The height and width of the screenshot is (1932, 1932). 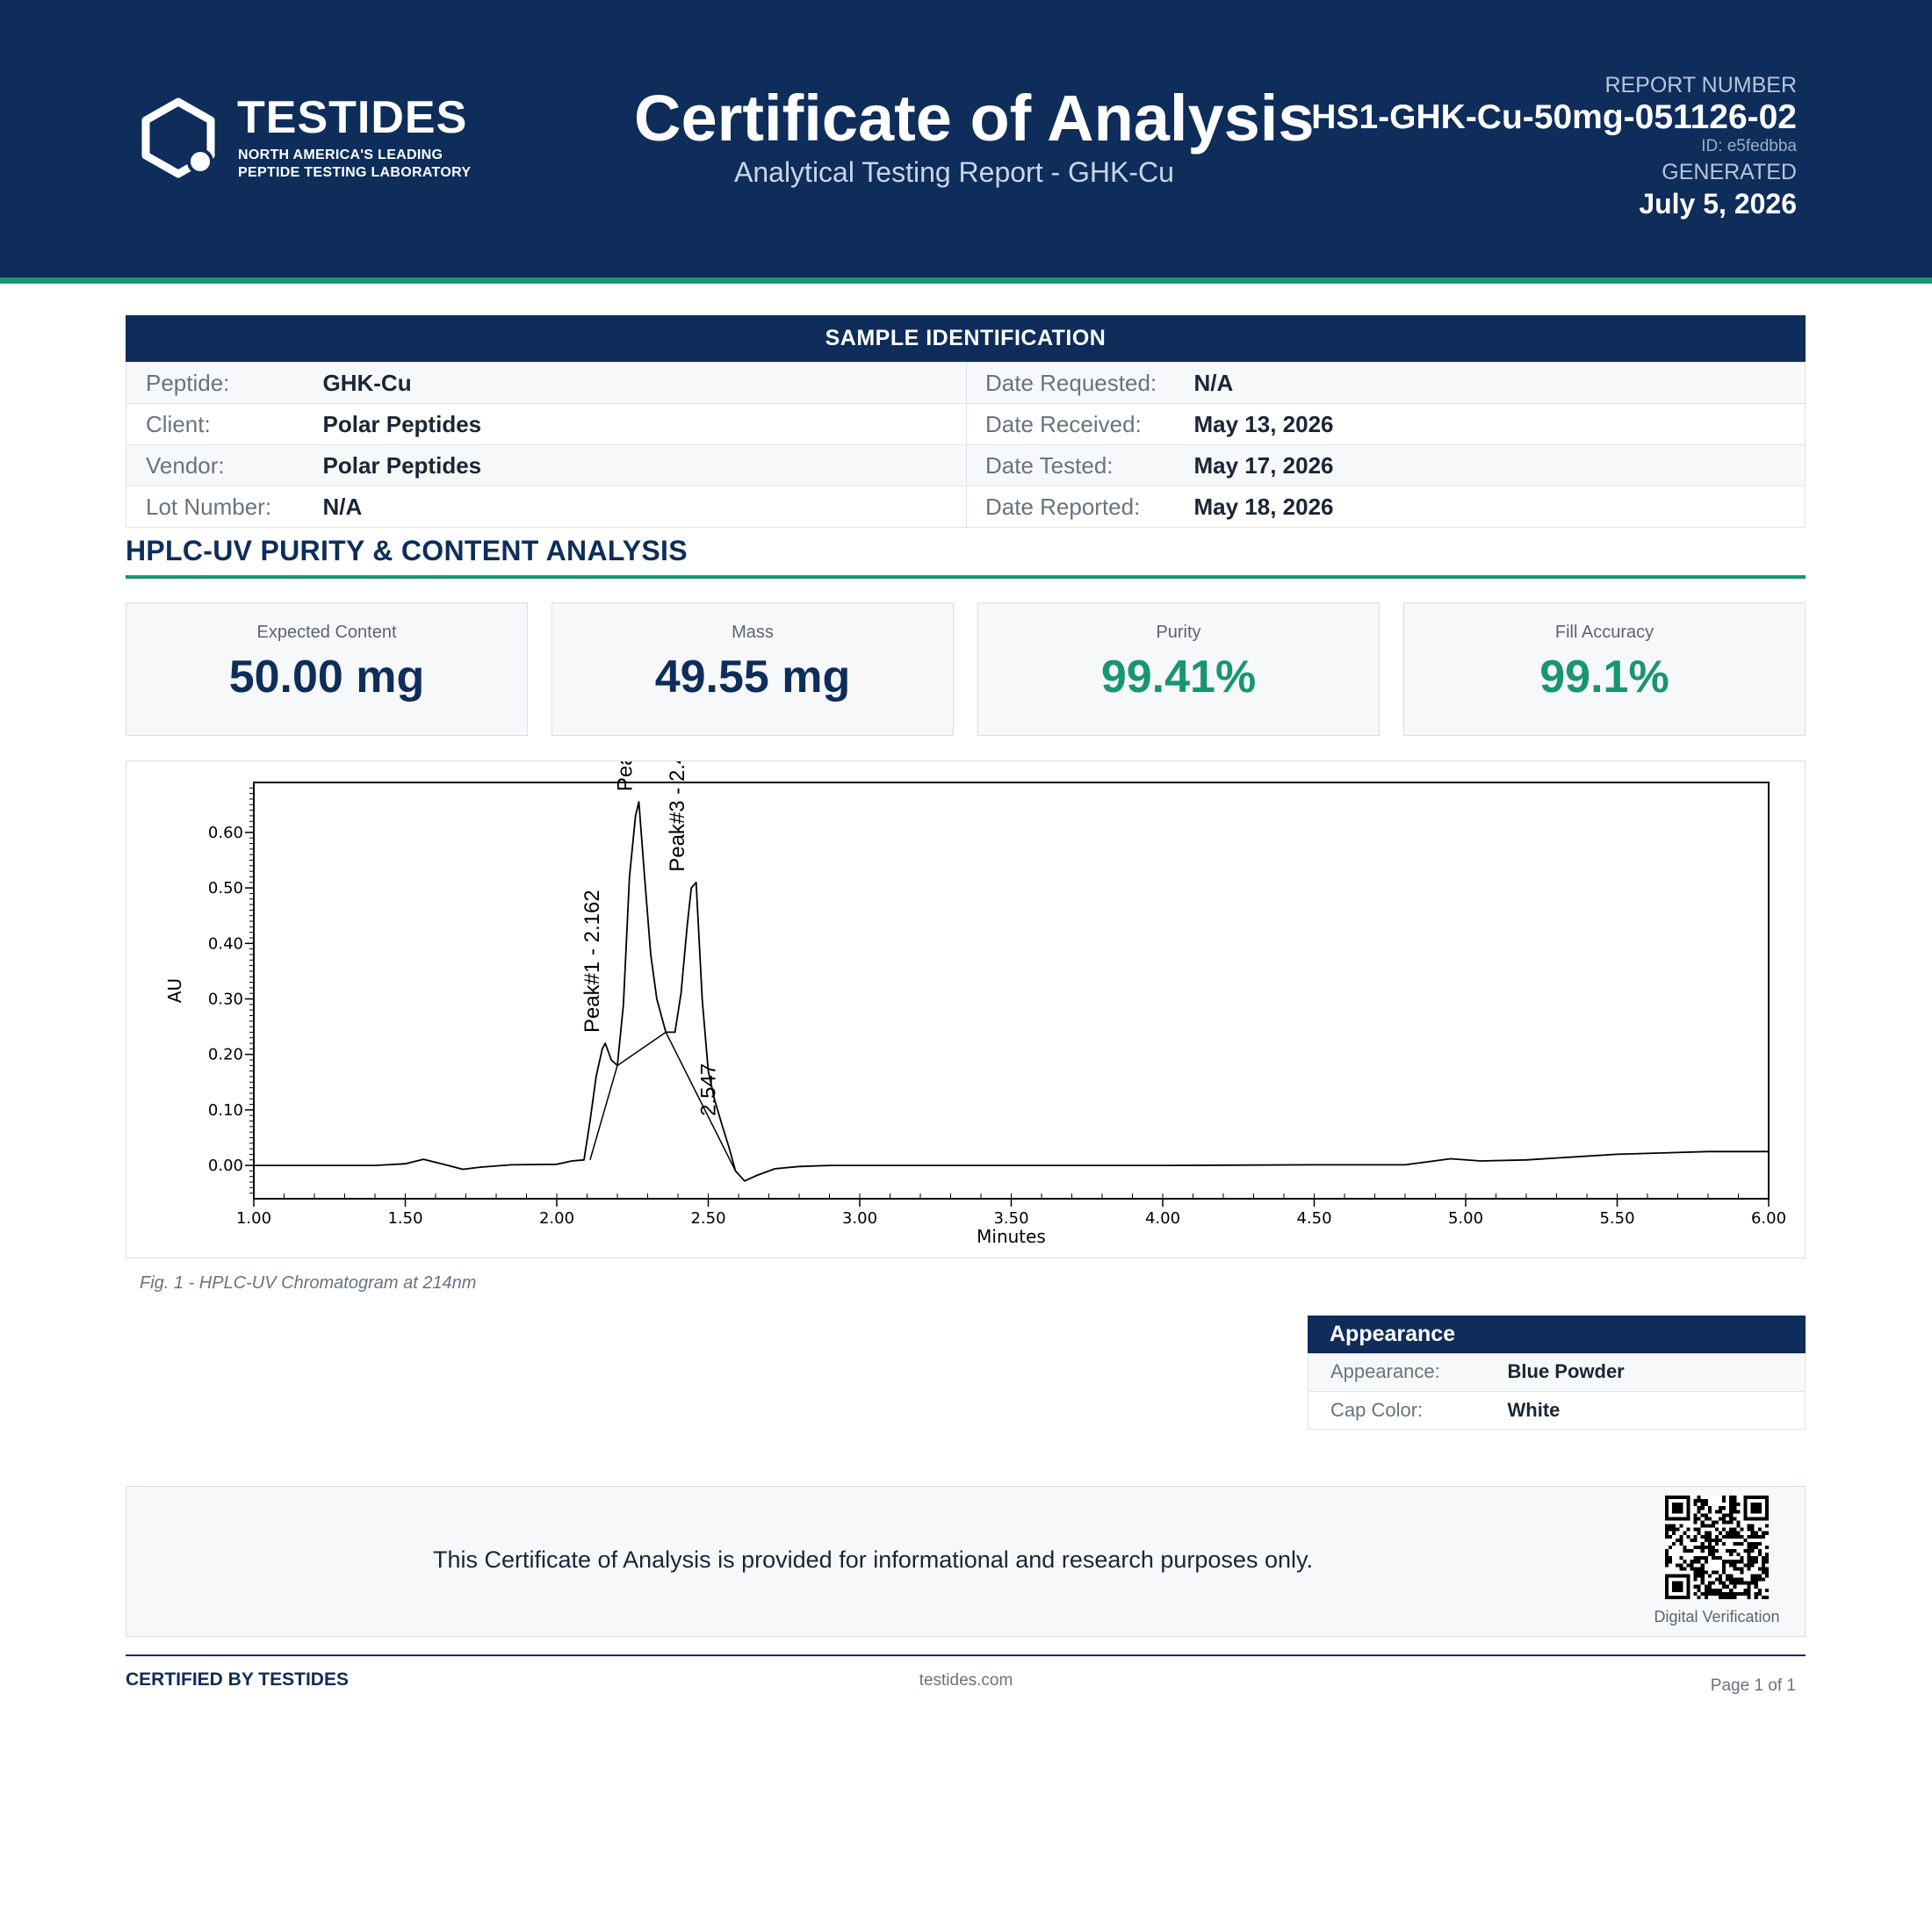 What do you see at coordinates (1717, 1548) in the screenshot?
I see `qr-code-icon` at bounding box center [1717, 1548].